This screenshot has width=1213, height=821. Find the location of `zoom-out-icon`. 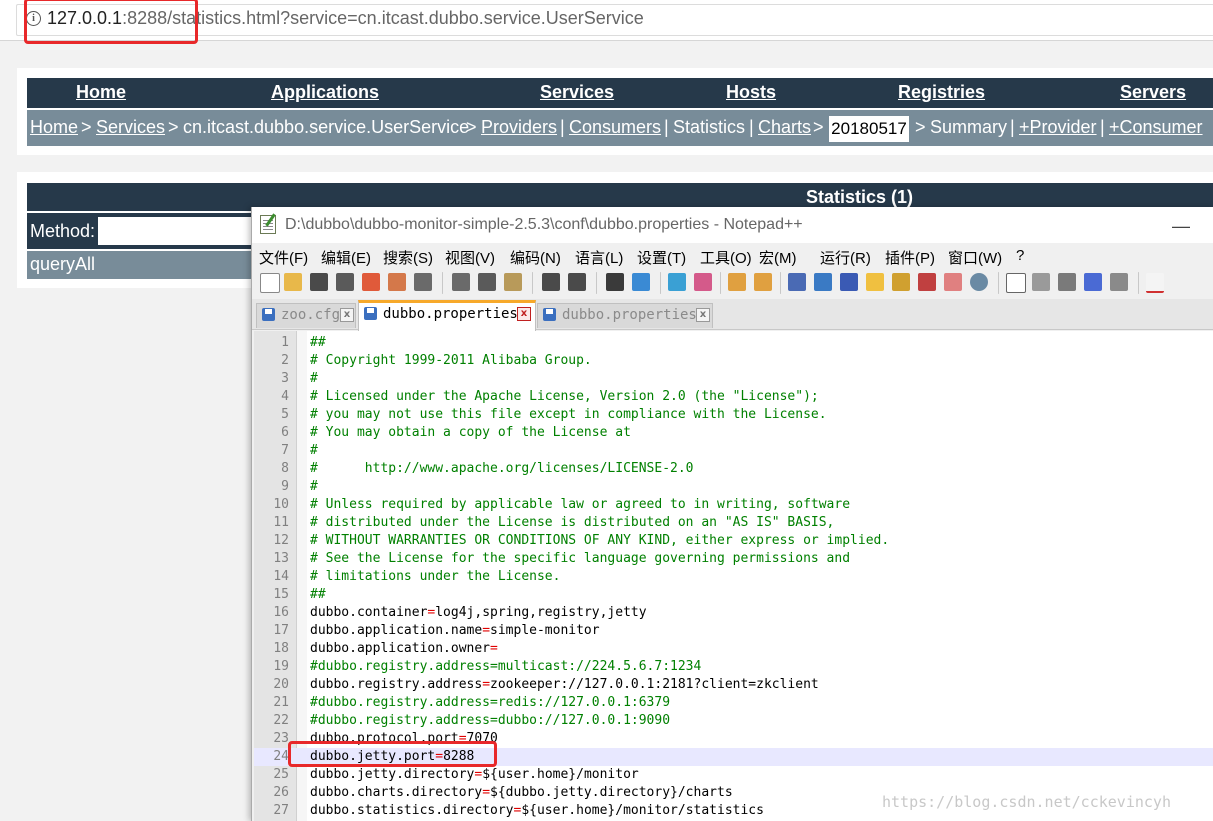

zoom-out-icon is located at coordinates (703, 282).